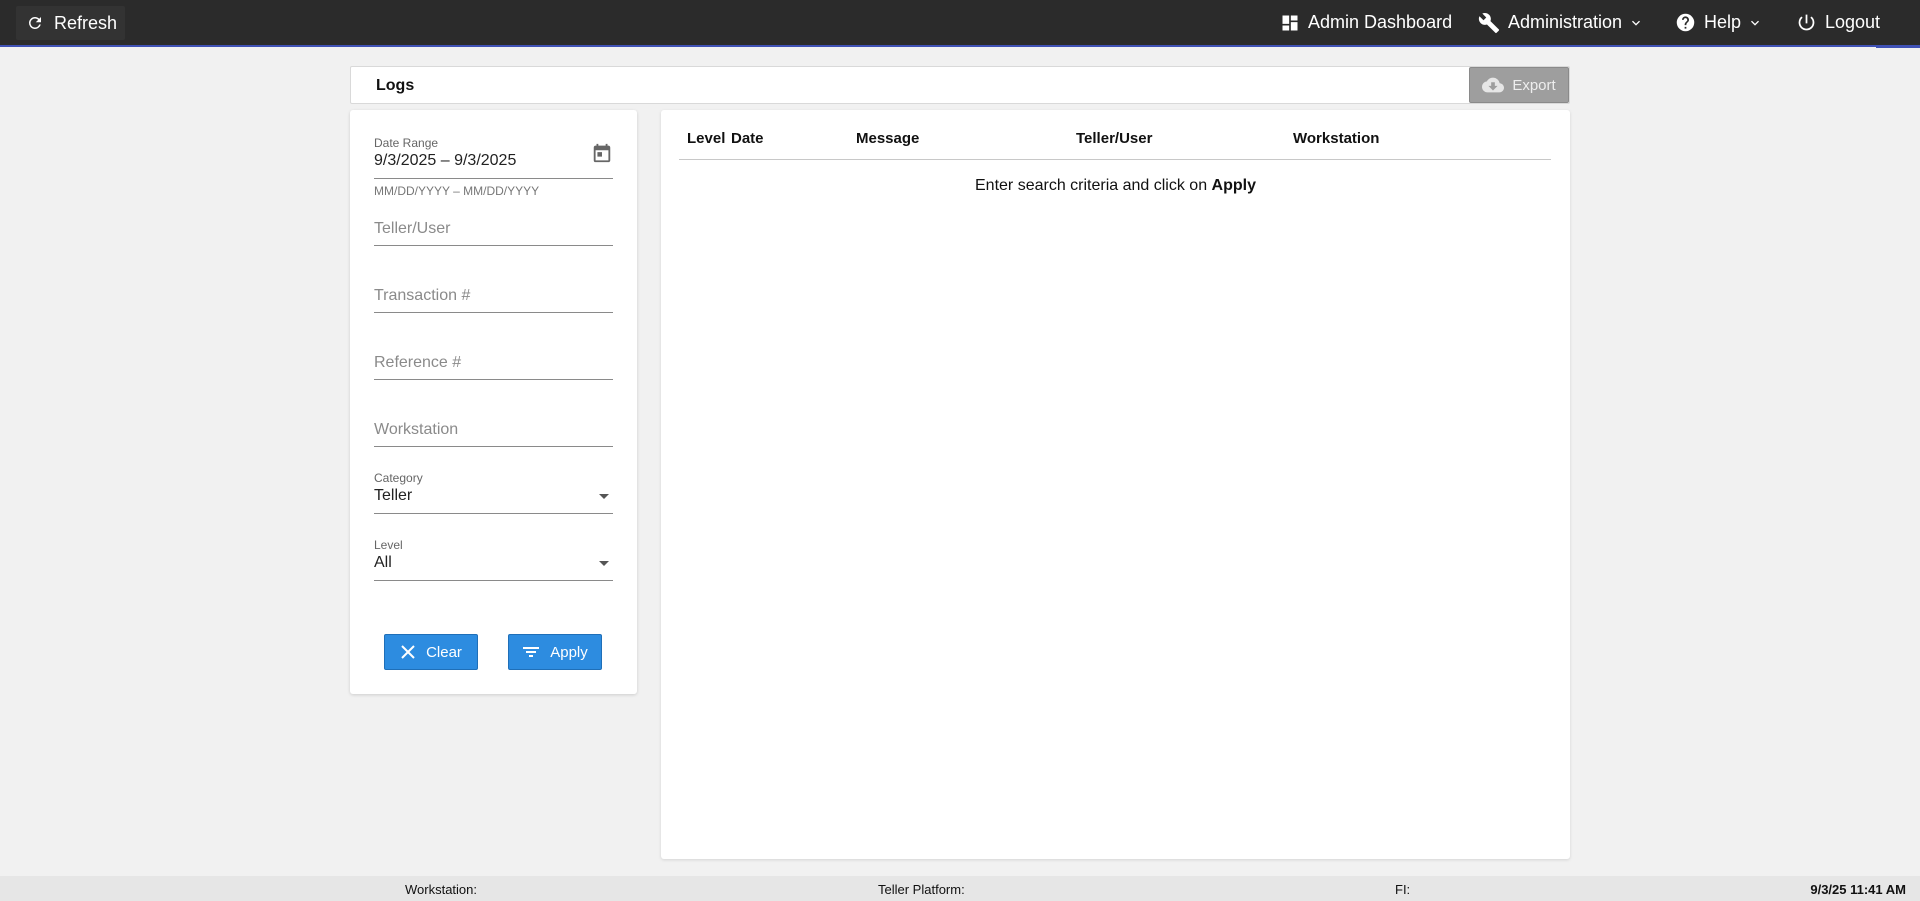  I want to click on administration-label: Administration, so click(1565, 22).